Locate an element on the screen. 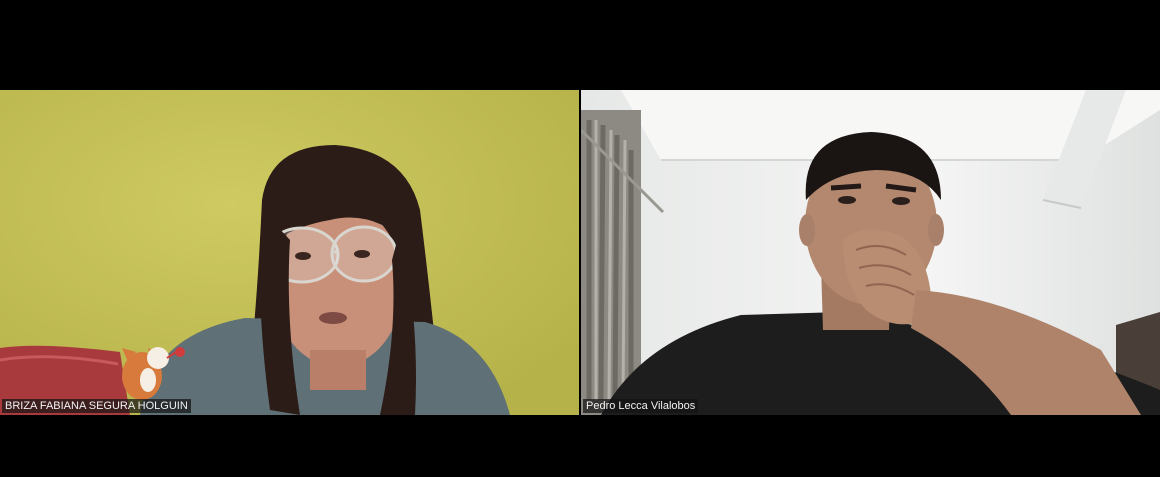  participant-name-label: Pedro Lecca Vilalobos is located at coordinates (641, 406).